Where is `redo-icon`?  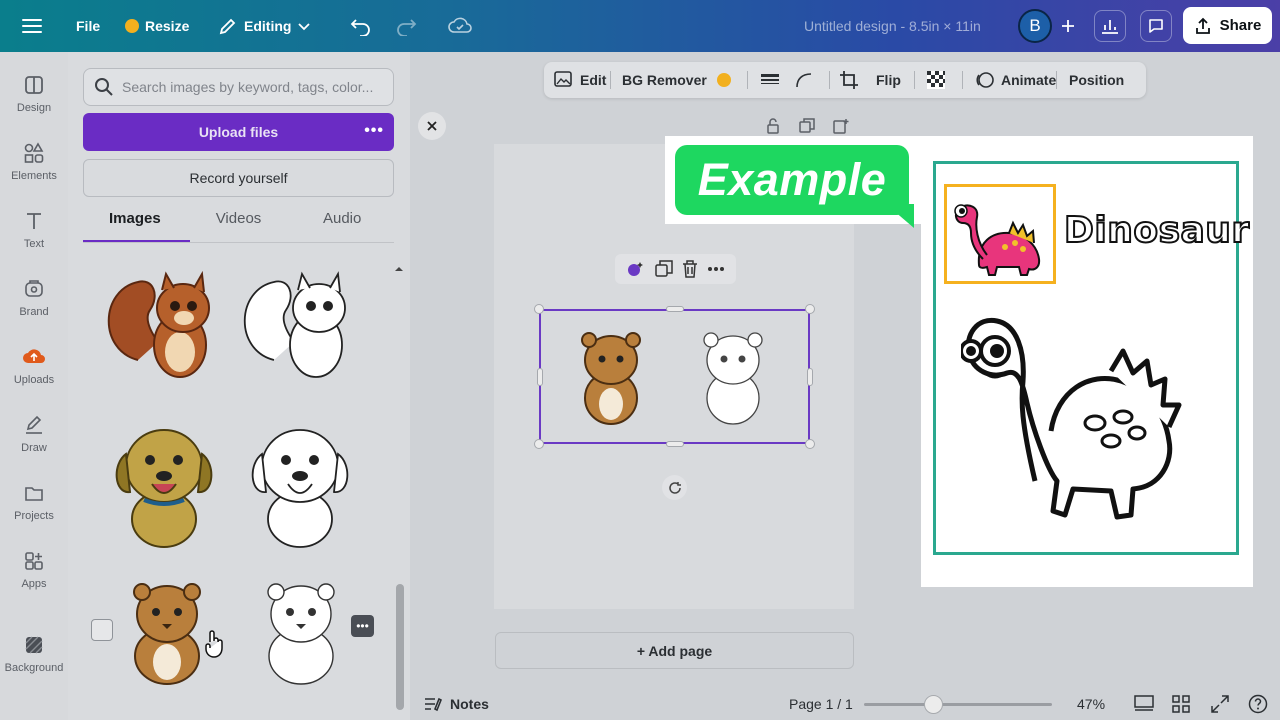 redo-icon is located at coordinates (406, 26).